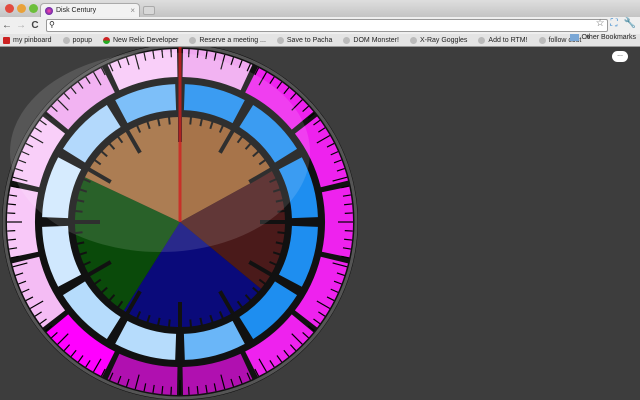 This screenshot has height=400, width=640. What do you see at coordinates (327, 25) in the screenshot?
I see `address-bar: ⚲` at bounding box center [327, 25].